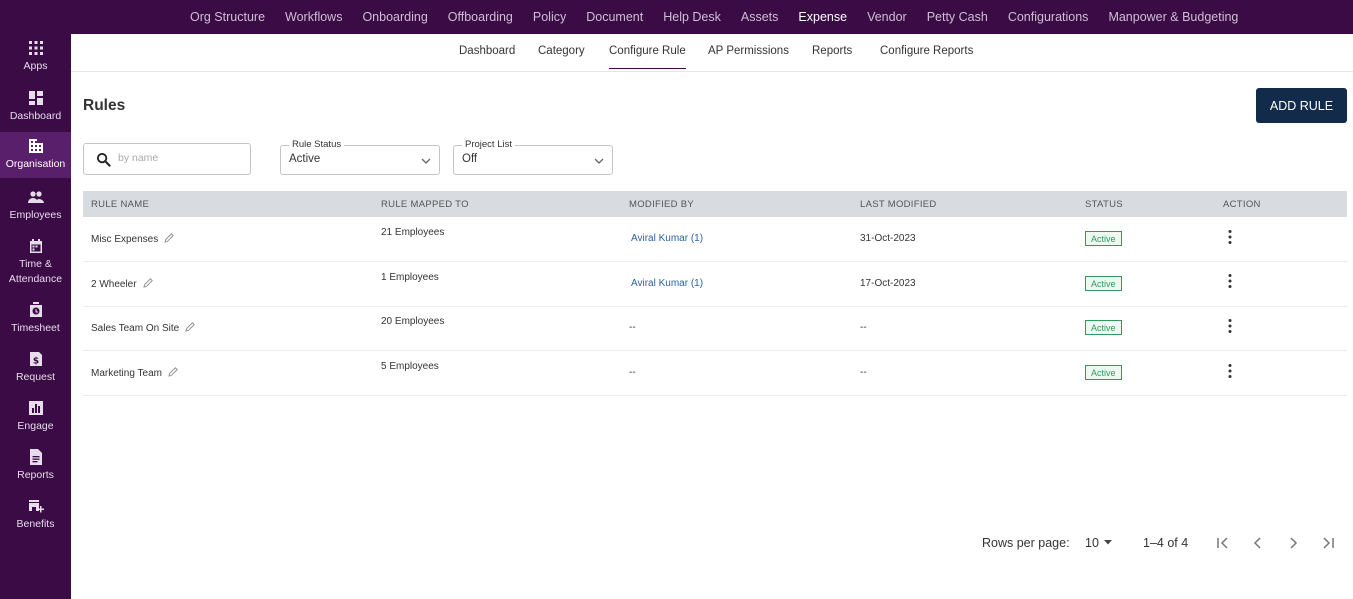 The image size is (1353, 599). What do you see at coordinates (178, 158) in the screenshot?
I see `search-input` at bounding box center [178, 158].